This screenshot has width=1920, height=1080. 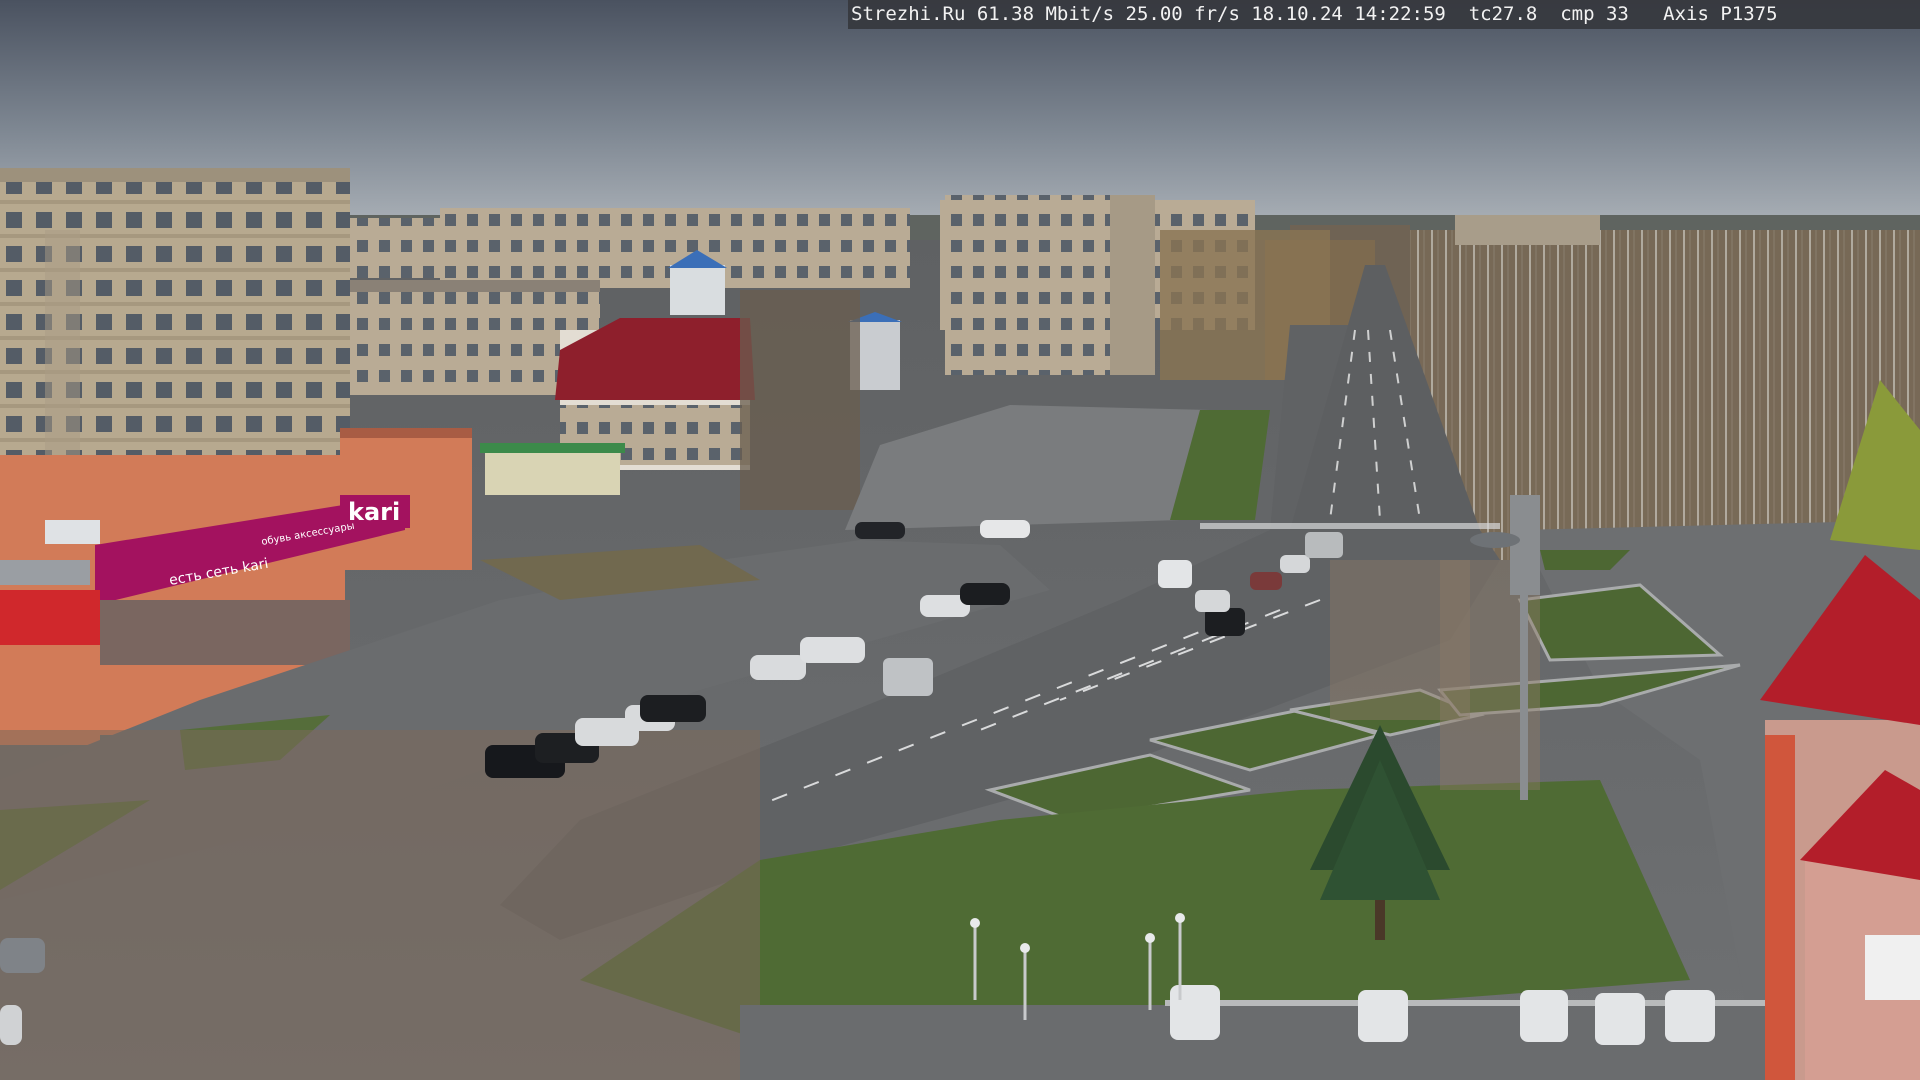 What do you see at coordinates (1527, 230) in the screenshot?
I see `far-building` at bounding box center [1527, 230].